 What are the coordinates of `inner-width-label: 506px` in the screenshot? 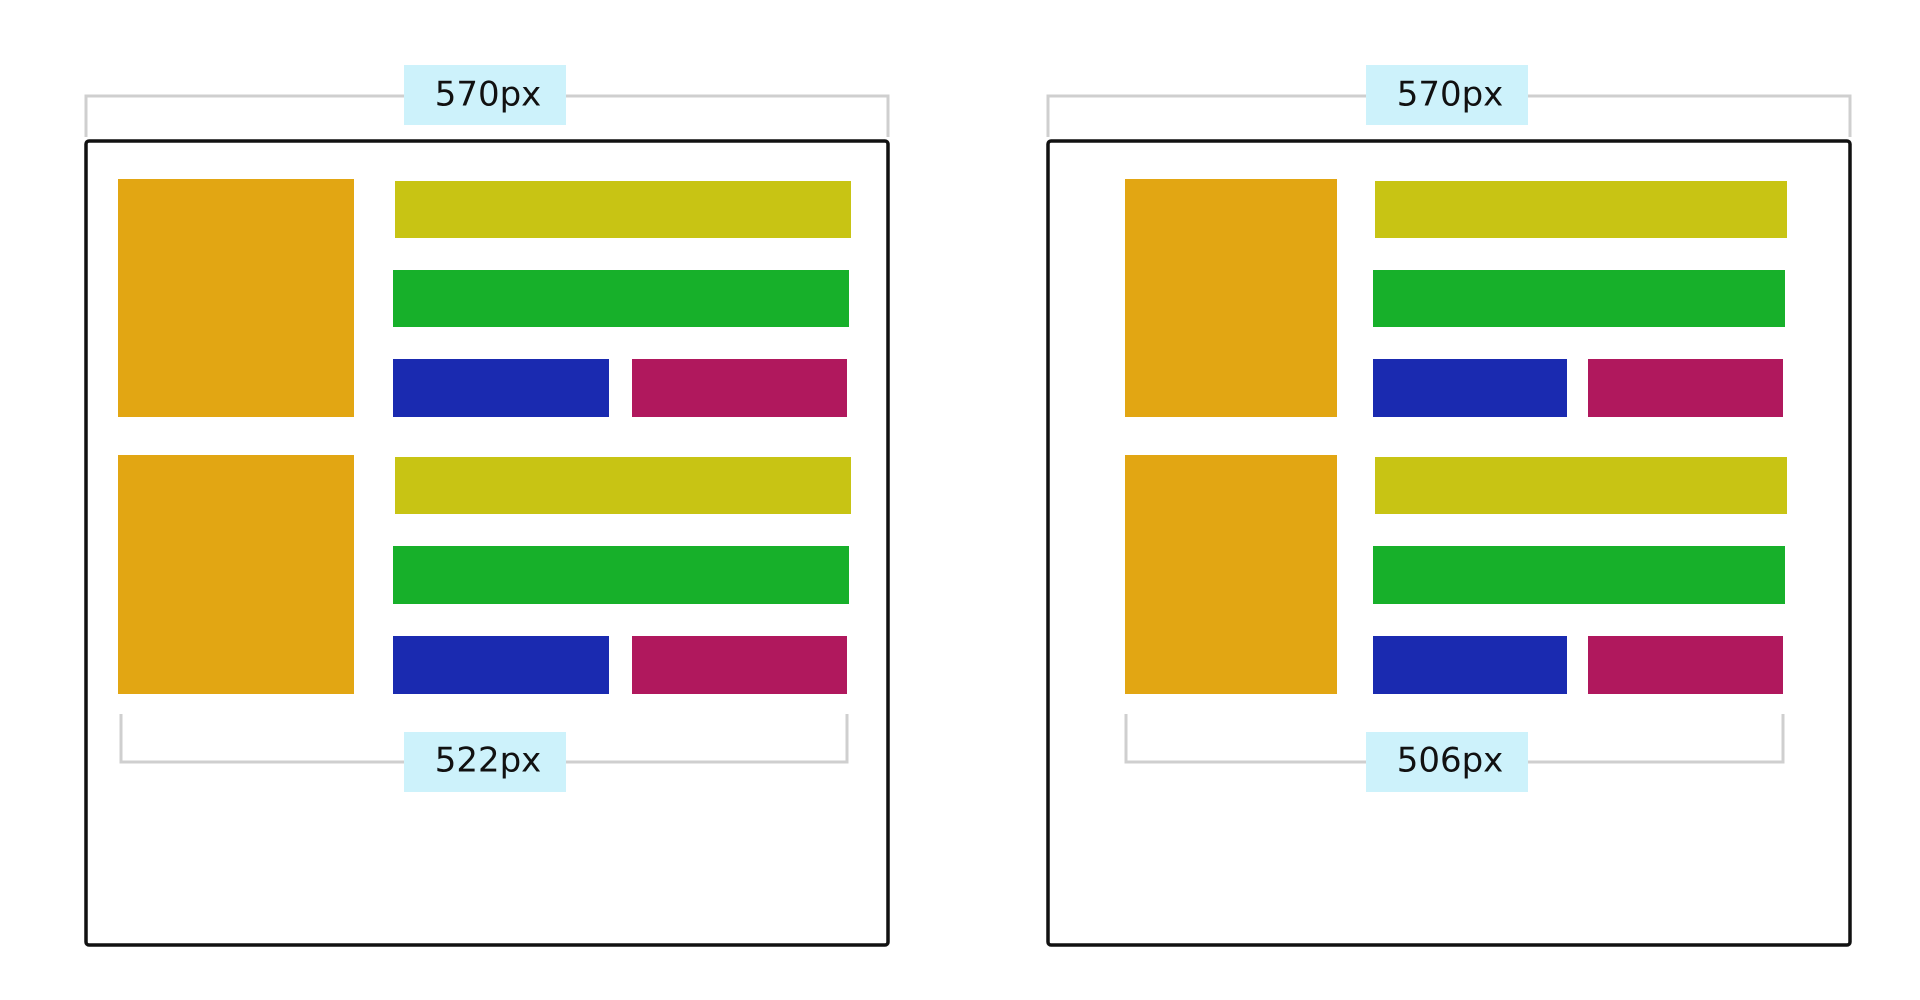 It's located at (1450, 761).